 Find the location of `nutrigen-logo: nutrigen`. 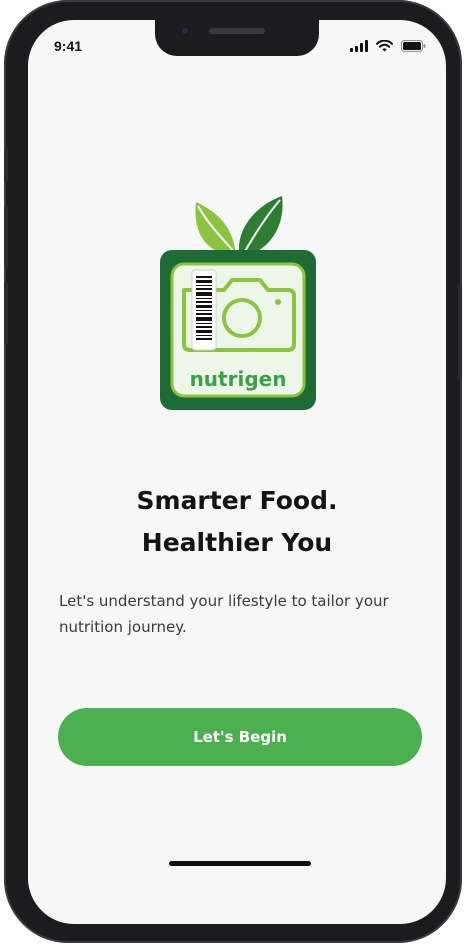

nutrigen-logo: nutrigen is located at coordinates (238, 303).